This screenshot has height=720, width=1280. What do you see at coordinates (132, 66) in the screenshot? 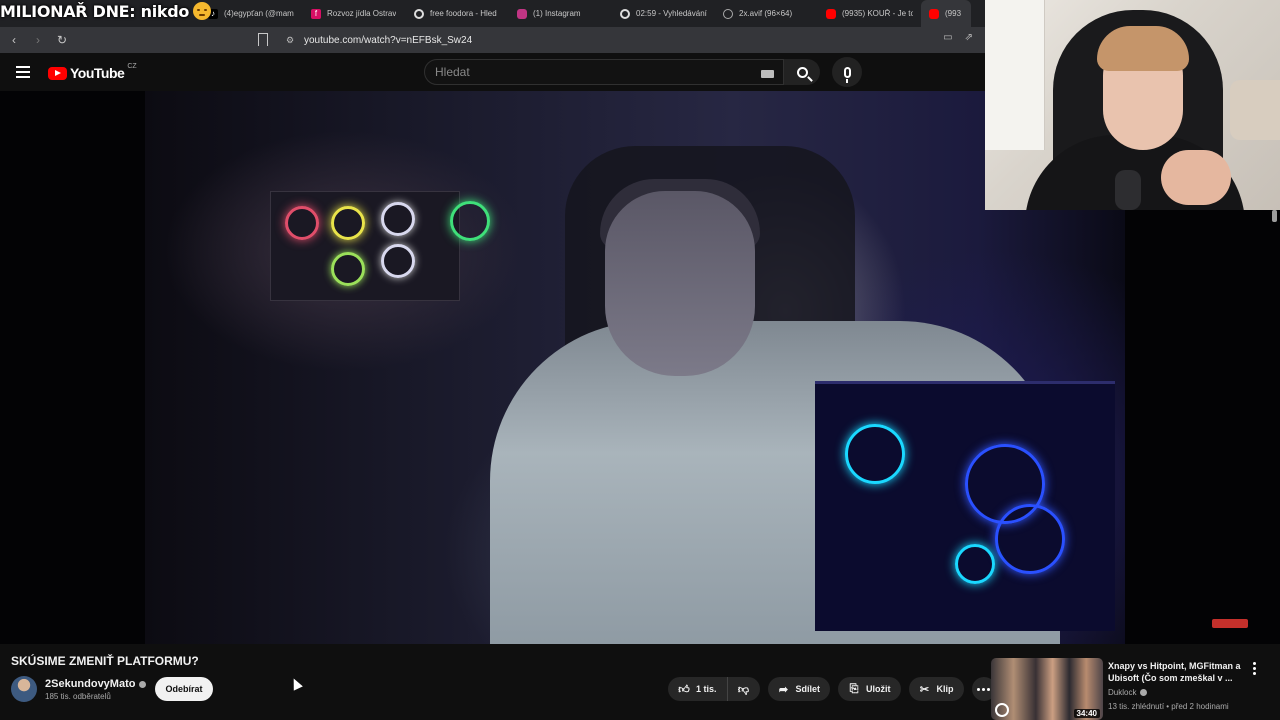
I see `country-code: CZ` at bounding box center [132, 66].